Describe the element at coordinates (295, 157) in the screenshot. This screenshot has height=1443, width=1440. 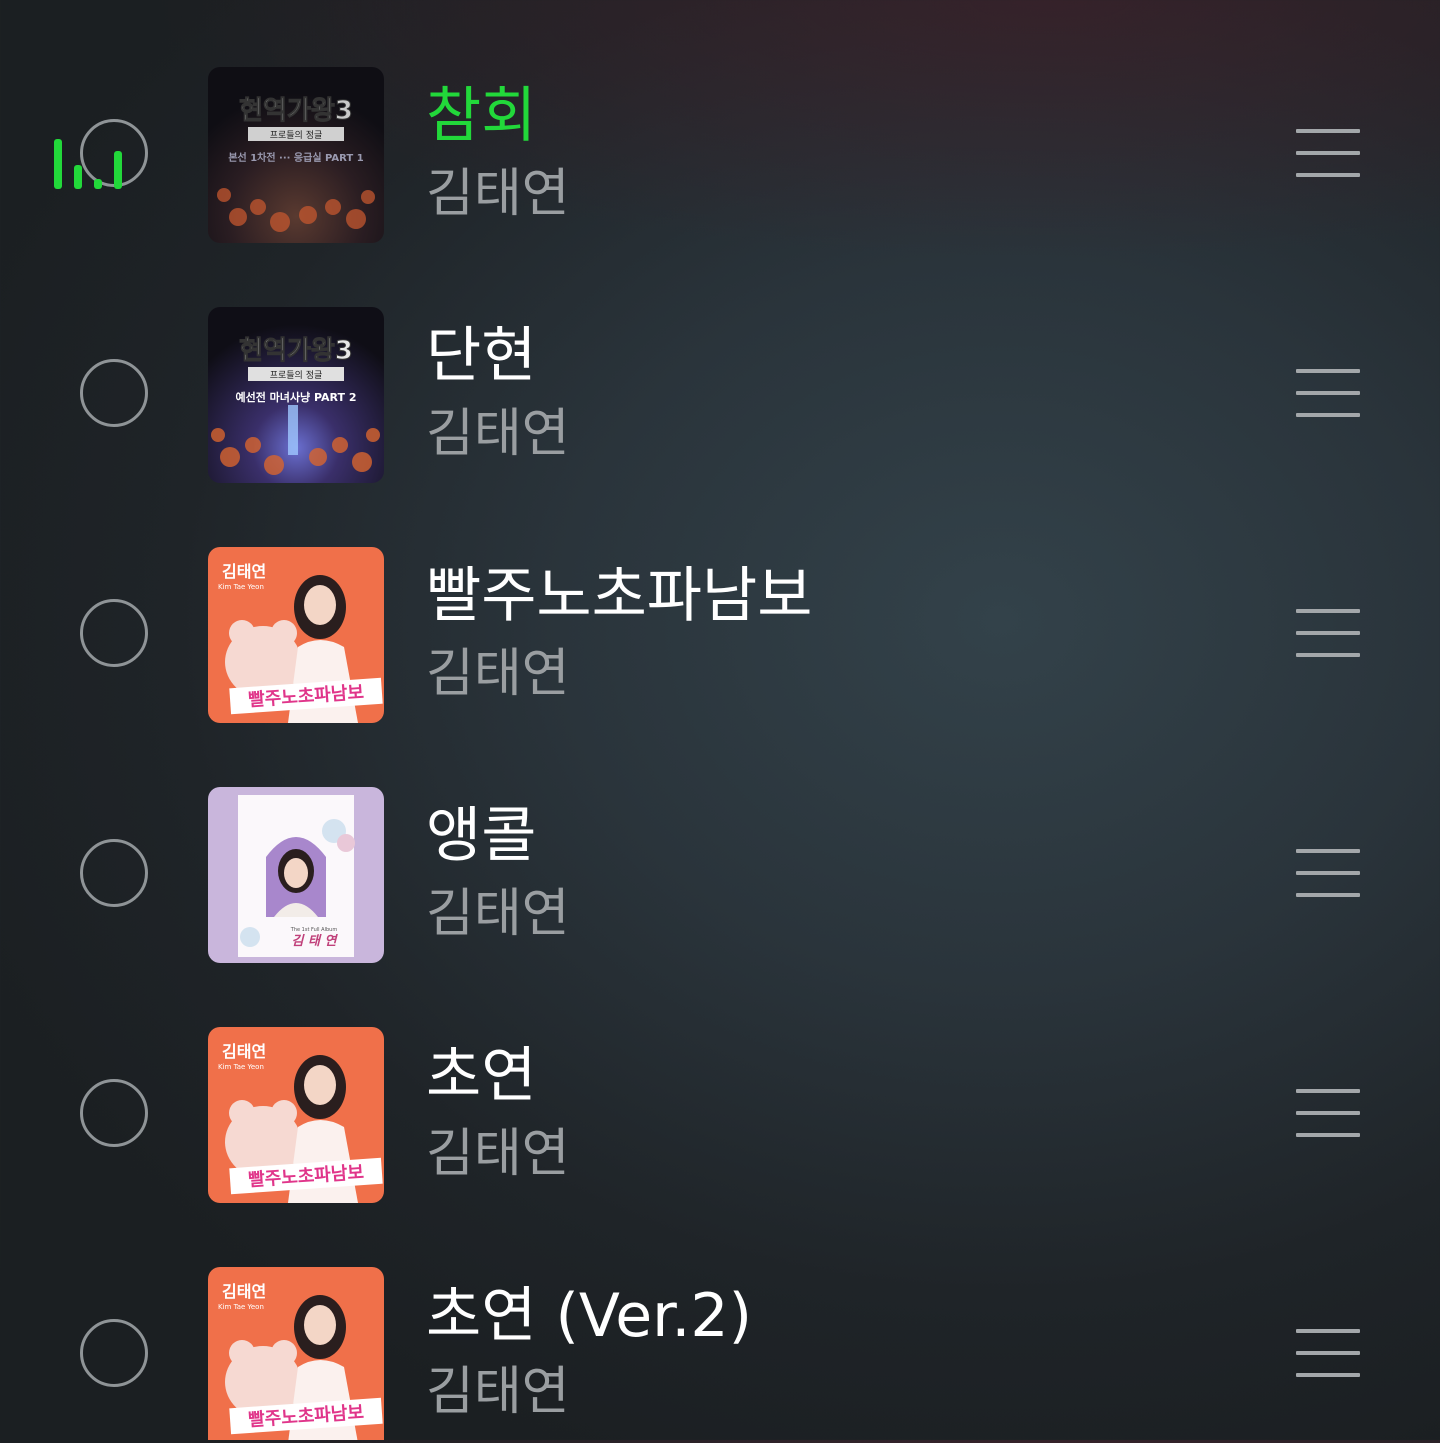
I see `cover-line-3: 본선 1차전 ··· 응급실 PART 1` at that location.